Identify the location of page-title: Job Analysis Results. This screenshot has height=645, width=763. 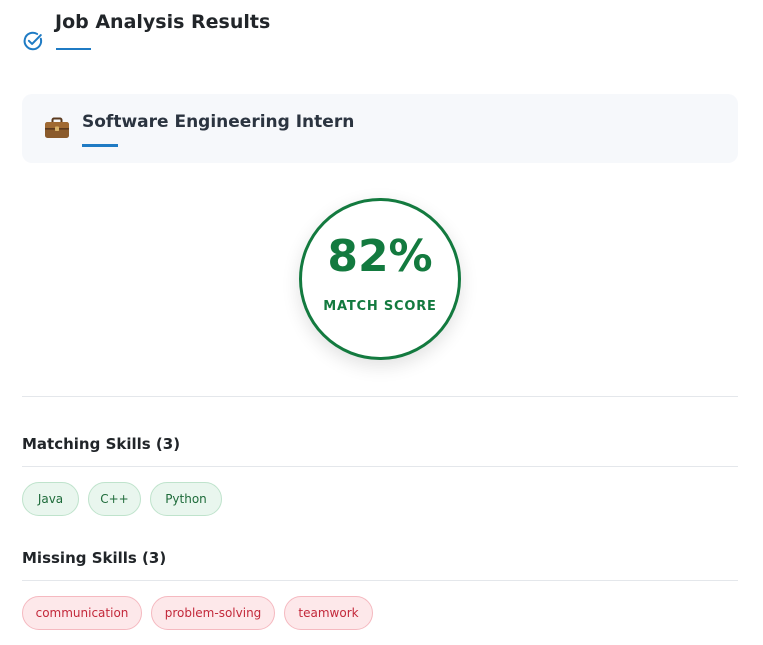
(163, 22).